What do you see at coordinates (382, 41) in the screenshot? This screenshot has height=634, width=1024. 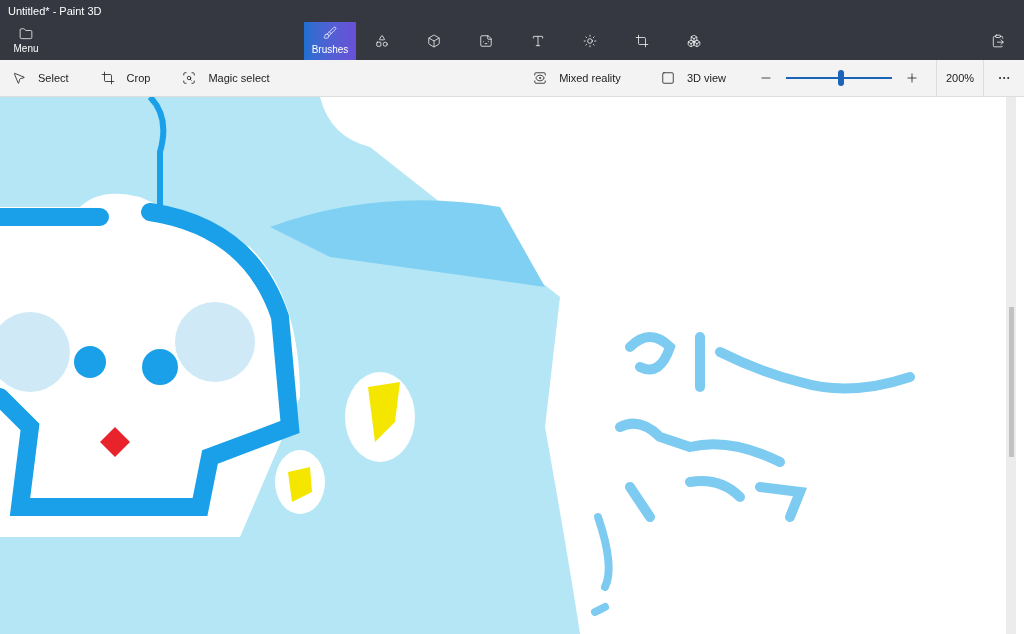 I see `shapes-icon` at bounding box center [382, 41].